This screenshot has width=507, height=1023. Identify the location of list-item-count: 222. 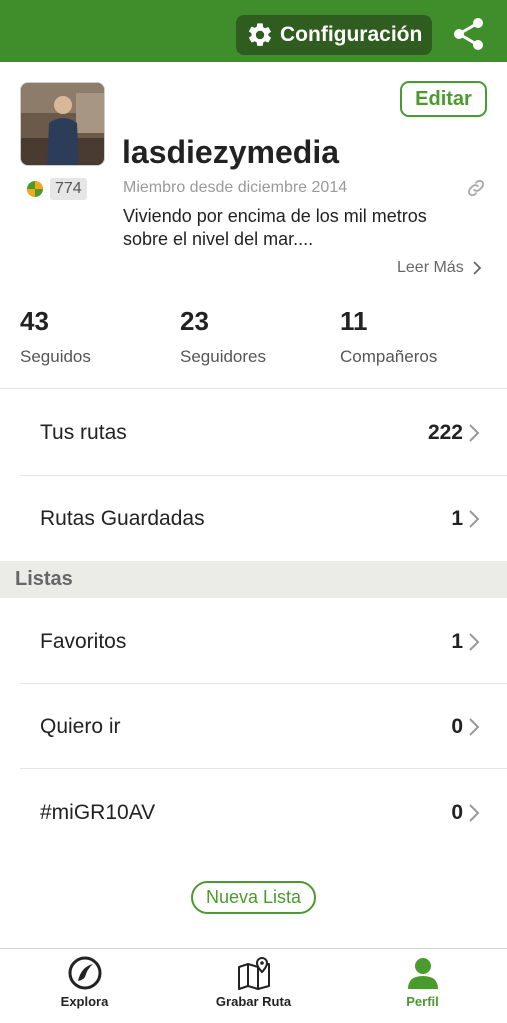
(445, 432).